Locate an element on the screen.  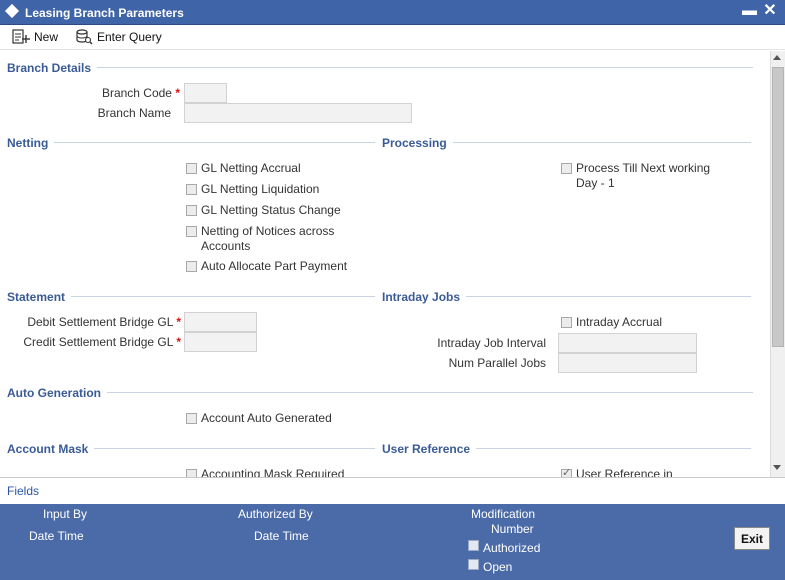
enter-query-button: Enter Query is located at coordinates (118, 37).